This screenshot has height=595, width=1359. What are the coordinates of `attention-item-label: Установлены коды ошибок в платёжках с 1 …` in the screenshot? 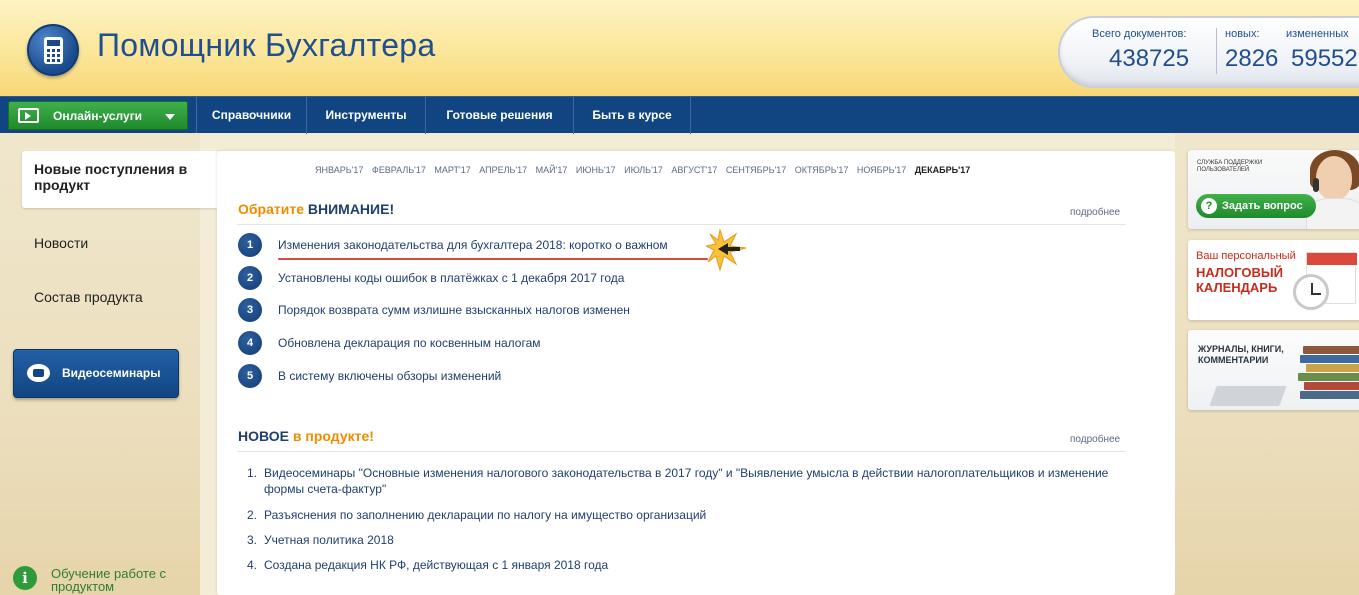 It's located at (451, 278).